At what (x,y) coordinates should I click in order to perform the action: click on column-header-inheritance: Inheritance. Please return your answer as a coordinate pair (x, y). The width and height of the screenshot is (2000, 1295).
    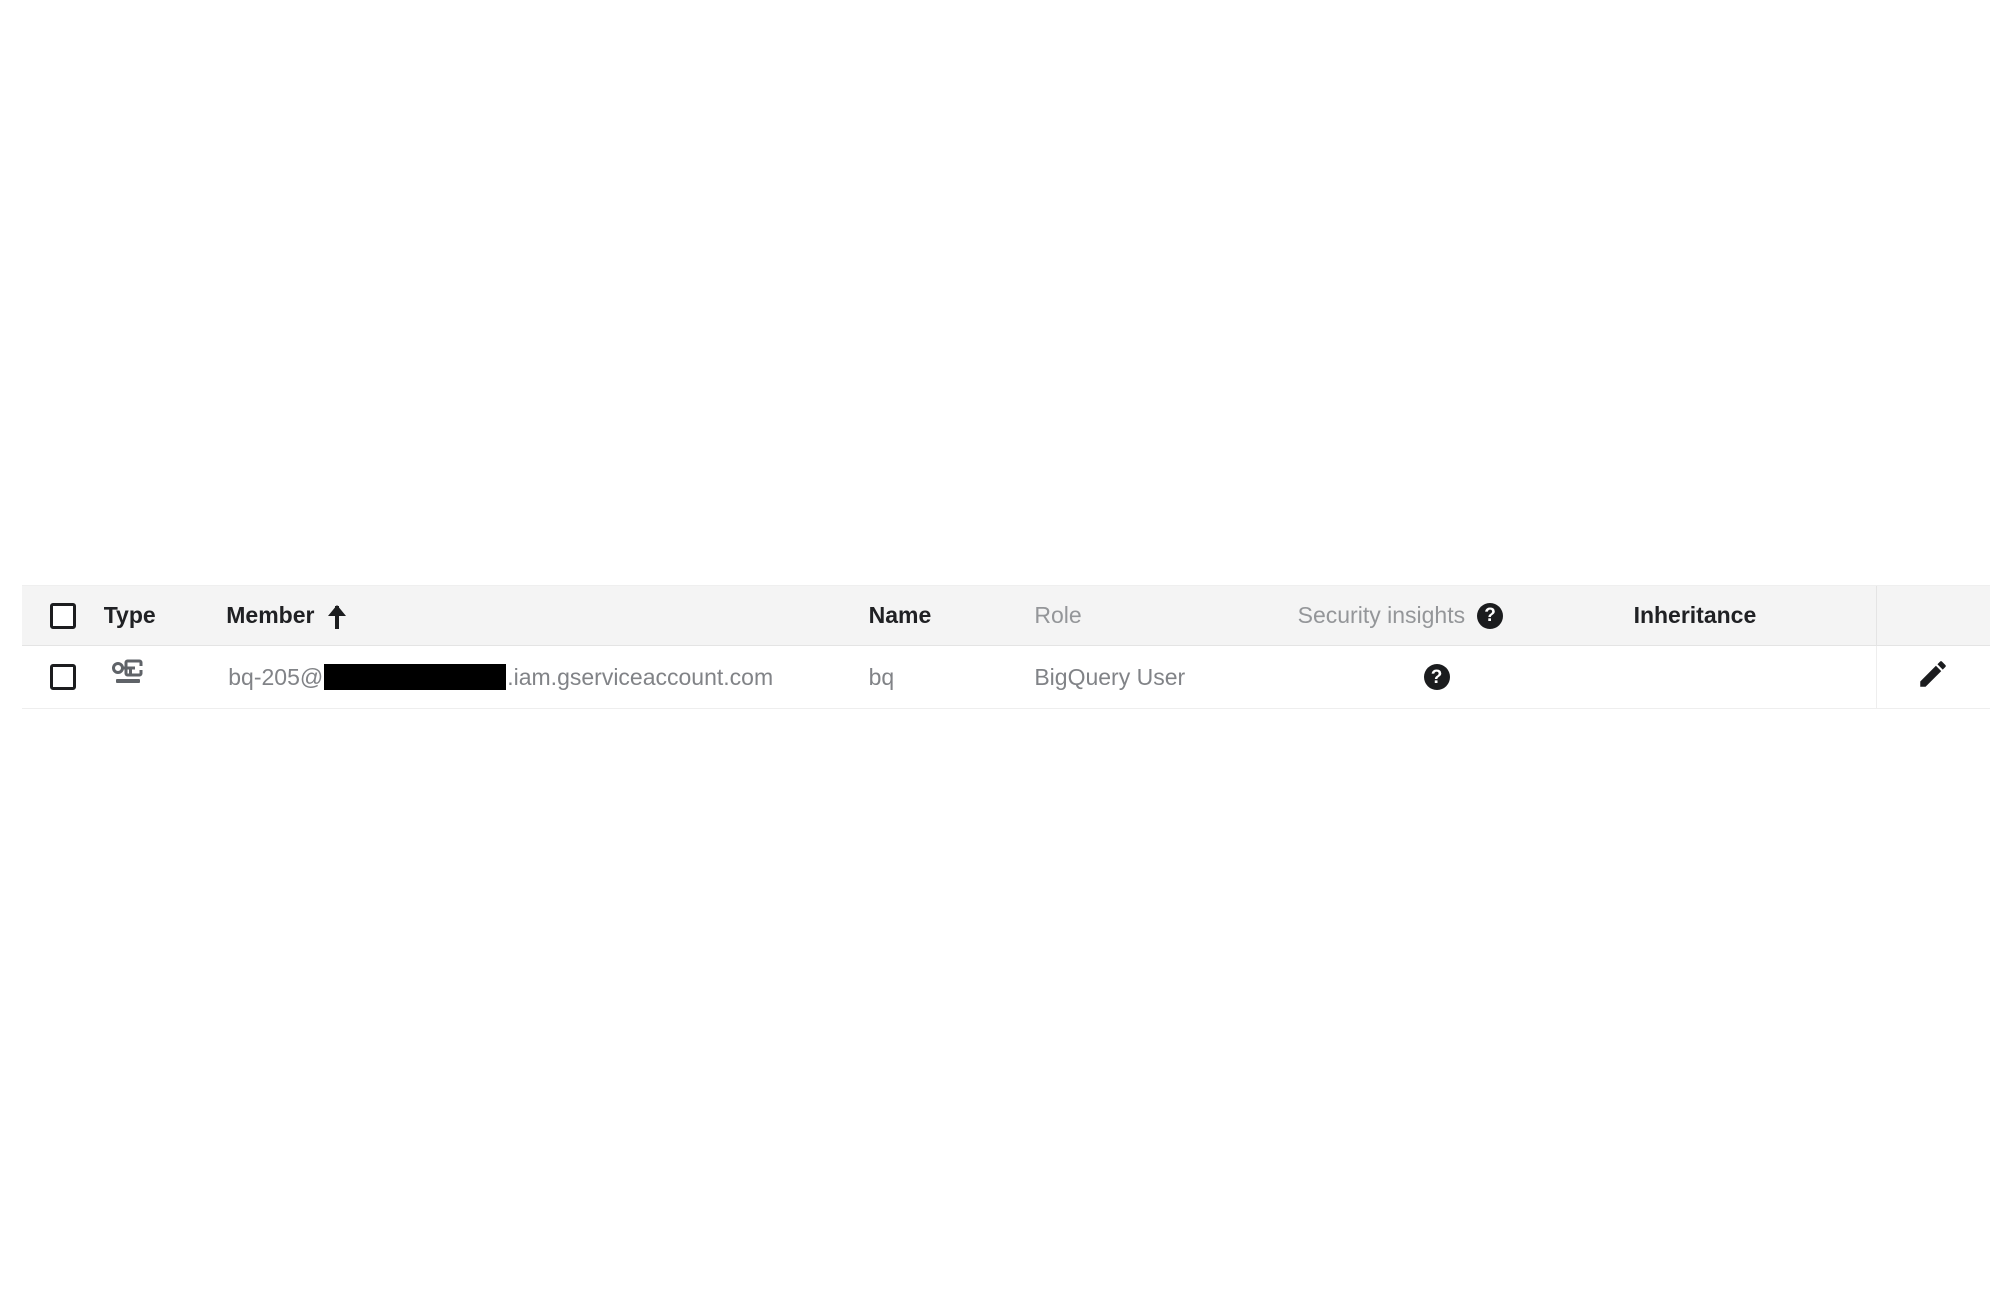
    Looking at the image, I should click on (1755, 615).